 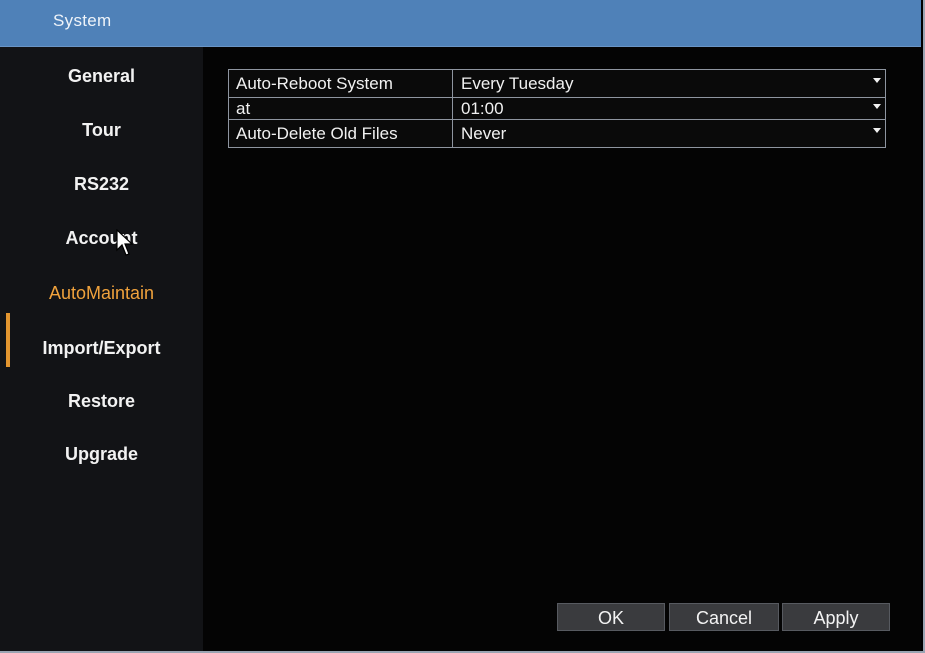 I want to click on setting-row-reboot-time: at 01:00, so click(x=557, y=109).